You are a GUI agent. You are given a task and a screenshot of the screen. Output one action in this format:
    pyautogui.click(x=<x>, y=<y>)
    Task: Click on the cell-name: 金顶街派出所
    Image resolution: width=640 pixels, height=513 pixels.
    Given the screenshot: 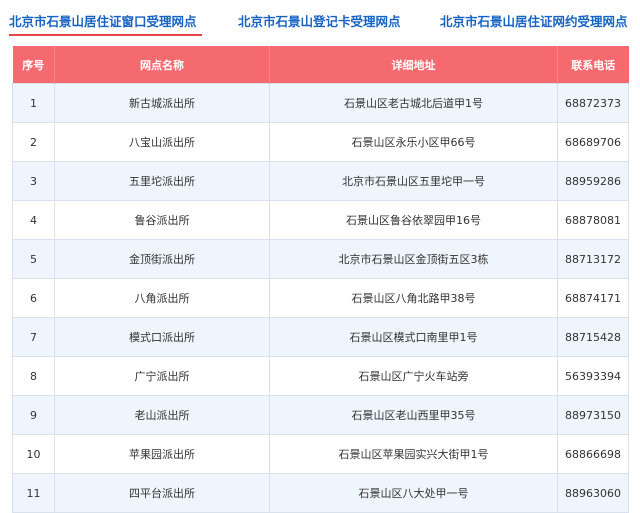 What is the action you would take?
    pyautogui.click(x=162, y=259)
    